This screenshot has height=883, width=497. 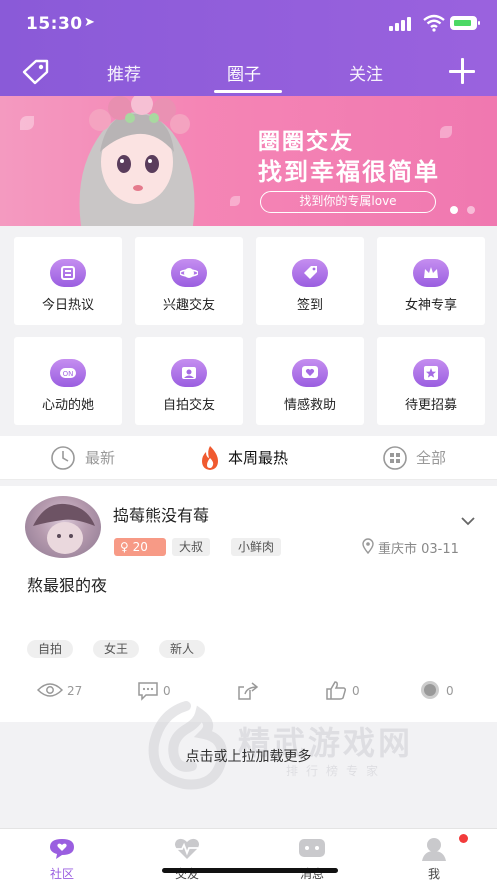 What do you see at coordinates (100, 457) in the screenshot?
I see `filter-latest: 最新` at bounding box center [100, 457].